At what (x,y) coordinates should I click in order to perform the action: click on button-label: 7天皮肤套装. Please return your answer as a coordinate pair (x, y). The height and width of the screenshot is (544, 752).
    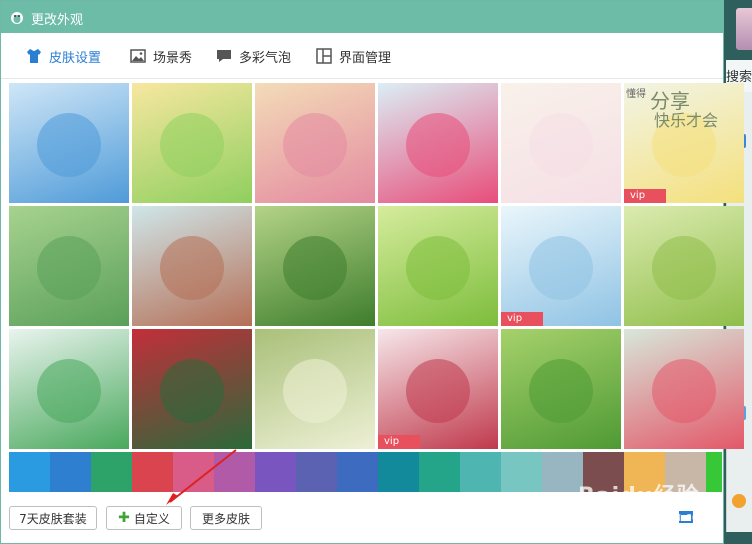
    Looking at the image, I should click on (53, 518).